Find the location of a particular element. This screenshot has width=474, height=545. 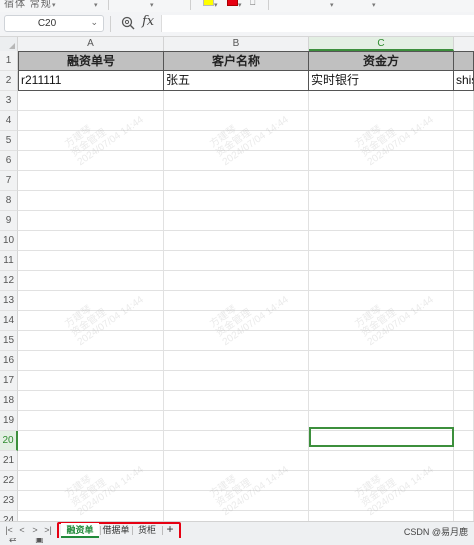

cell-a10 is located at coordinates (91, 241).